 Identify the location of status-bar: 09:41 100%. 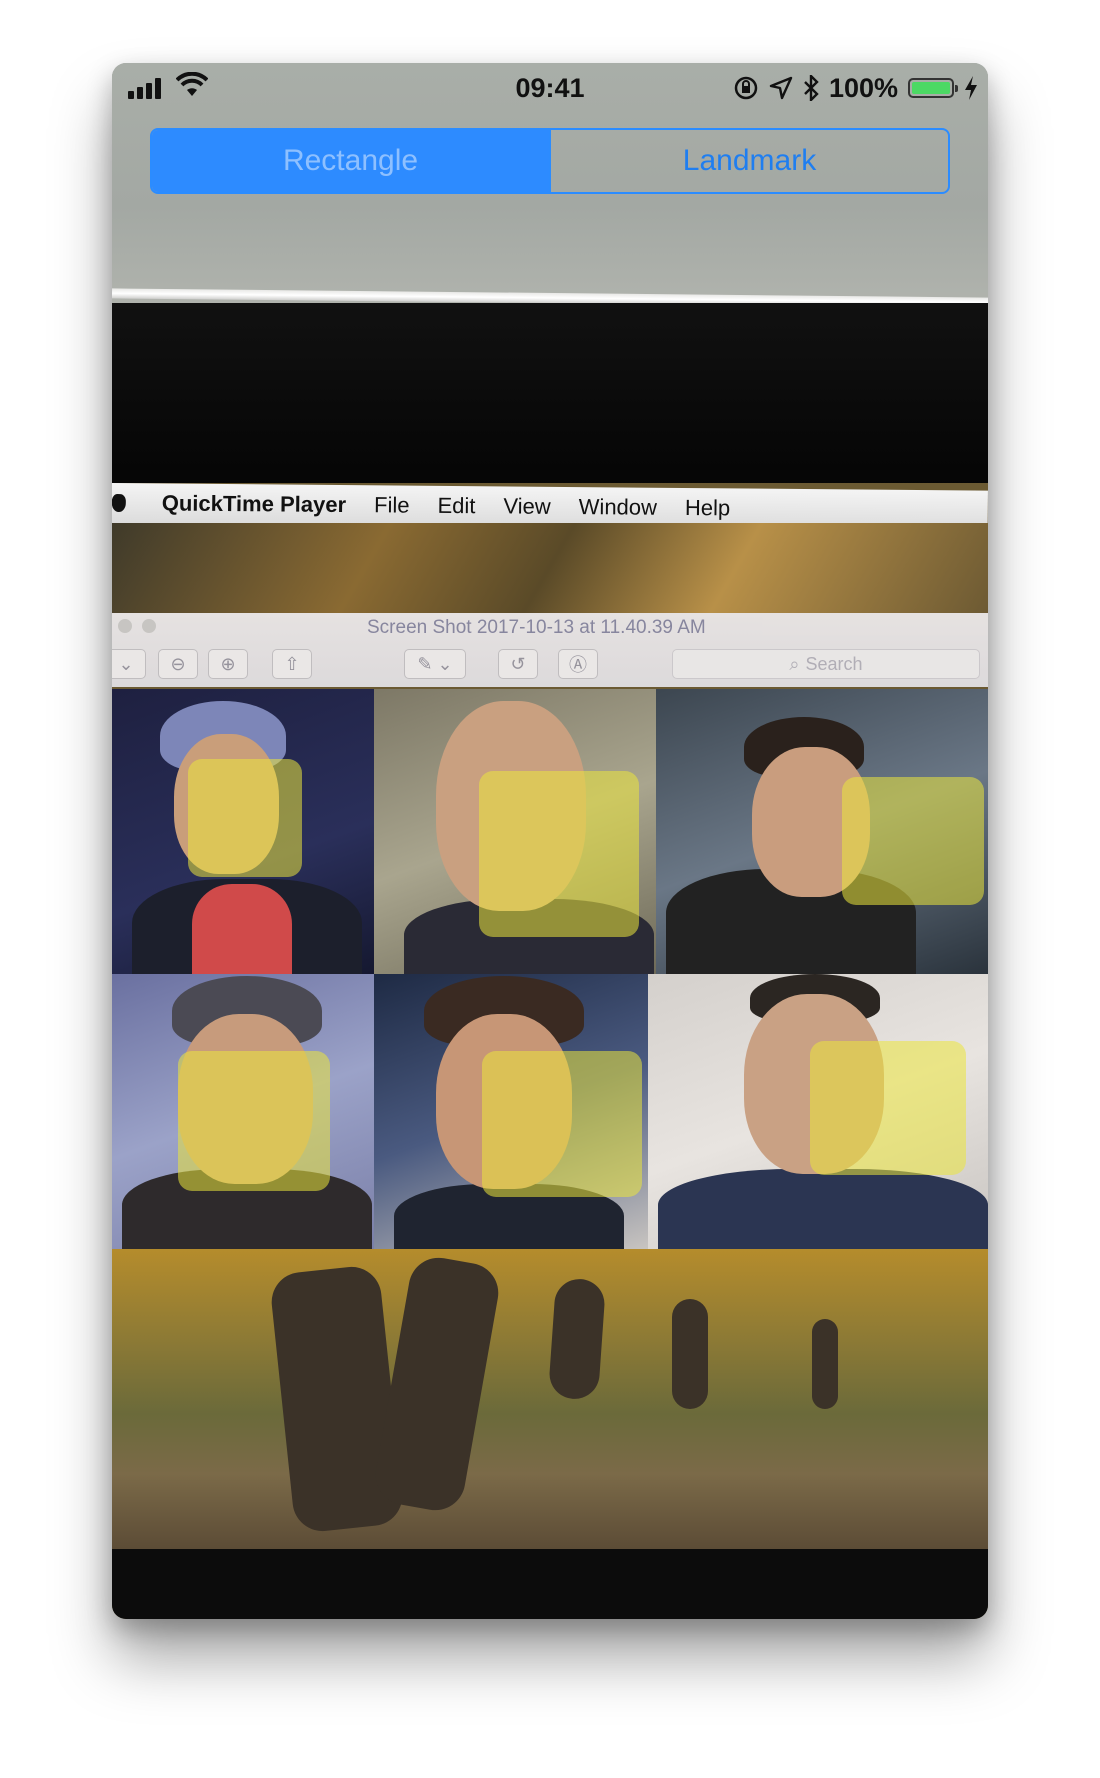
(550, 88).